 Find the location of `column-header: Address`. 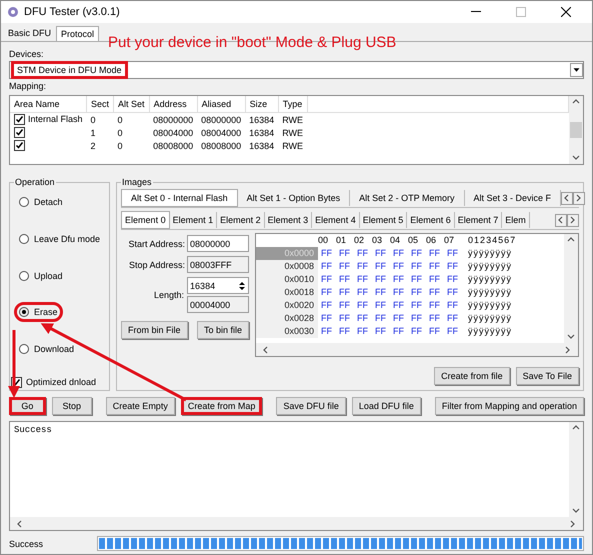

column-header: Address is located at coordinates (173, 104).